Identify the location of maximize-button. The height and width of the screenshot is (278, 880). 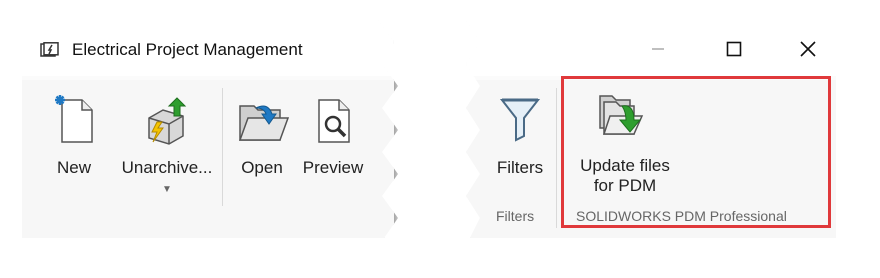
(734, 49).